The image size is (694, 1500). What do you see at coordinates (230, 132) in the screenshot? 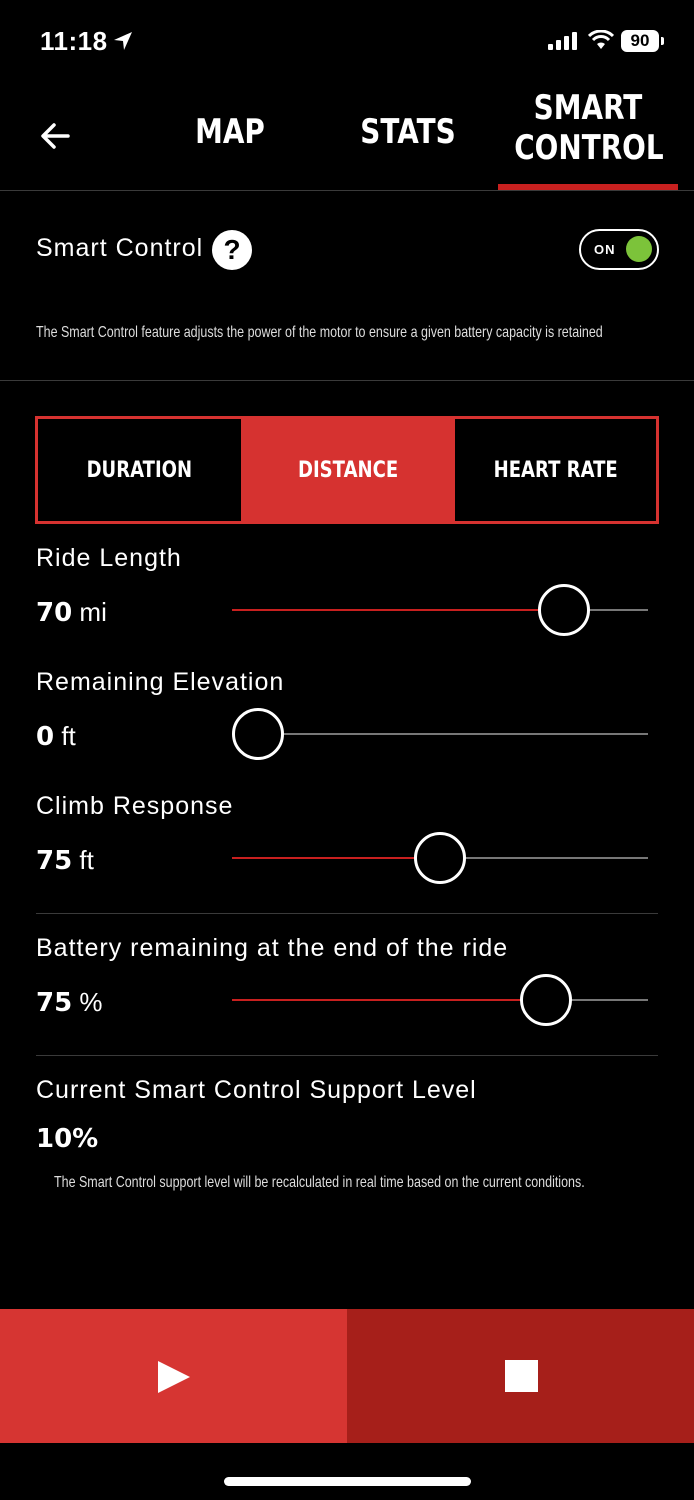
I see `tab-map: MAP` at bounding box center [230, 132].